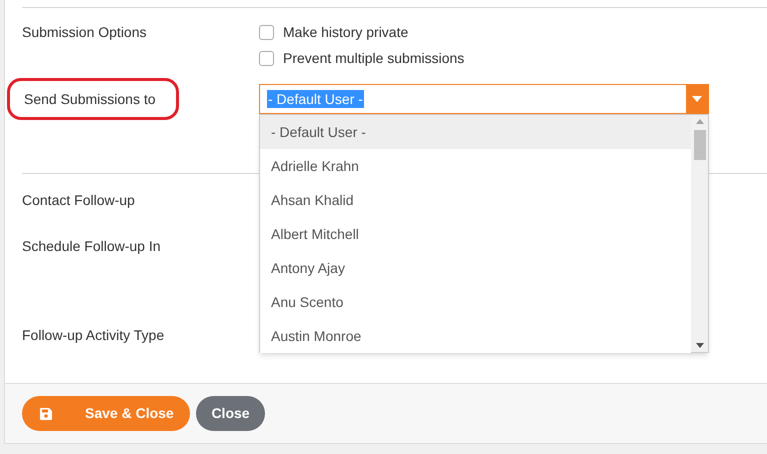  I want to click on field-label: Follow-up Activity Type, so click(93, 335).